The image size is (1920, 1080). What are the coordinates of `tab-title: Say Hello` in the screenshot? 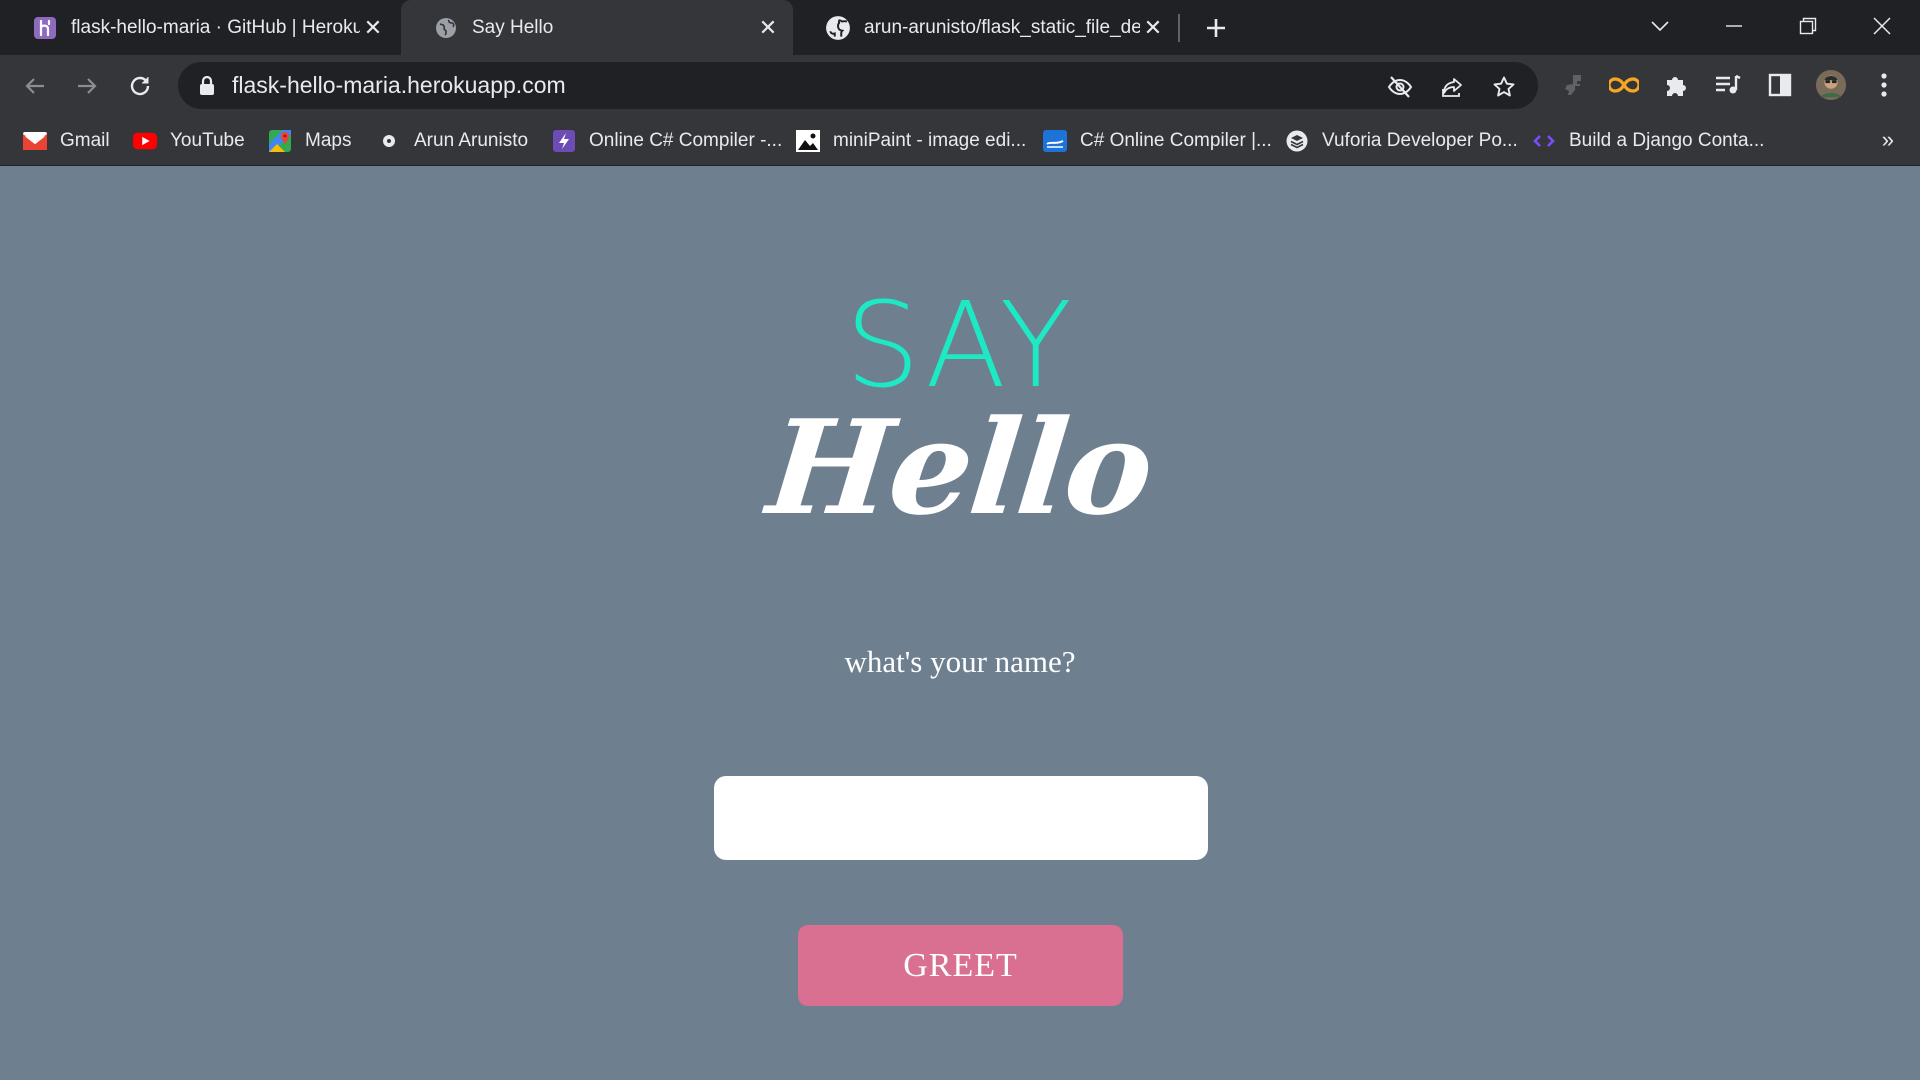 It's located at (513, 27).